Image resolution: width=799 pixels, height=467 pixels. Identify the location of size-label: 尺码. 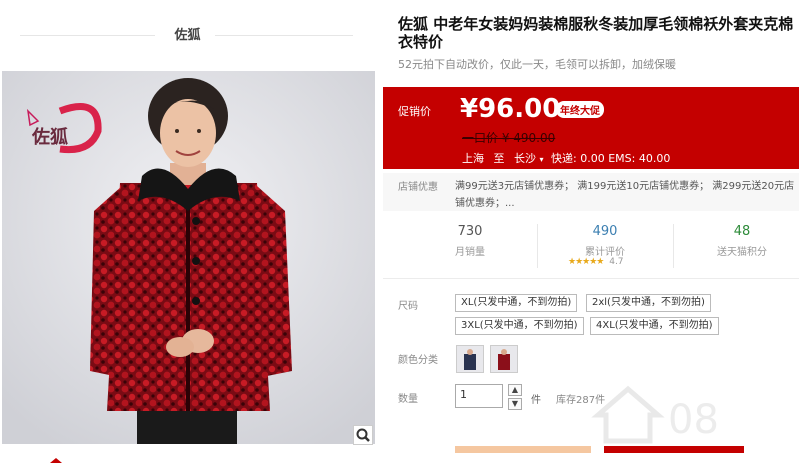
(408, 306).